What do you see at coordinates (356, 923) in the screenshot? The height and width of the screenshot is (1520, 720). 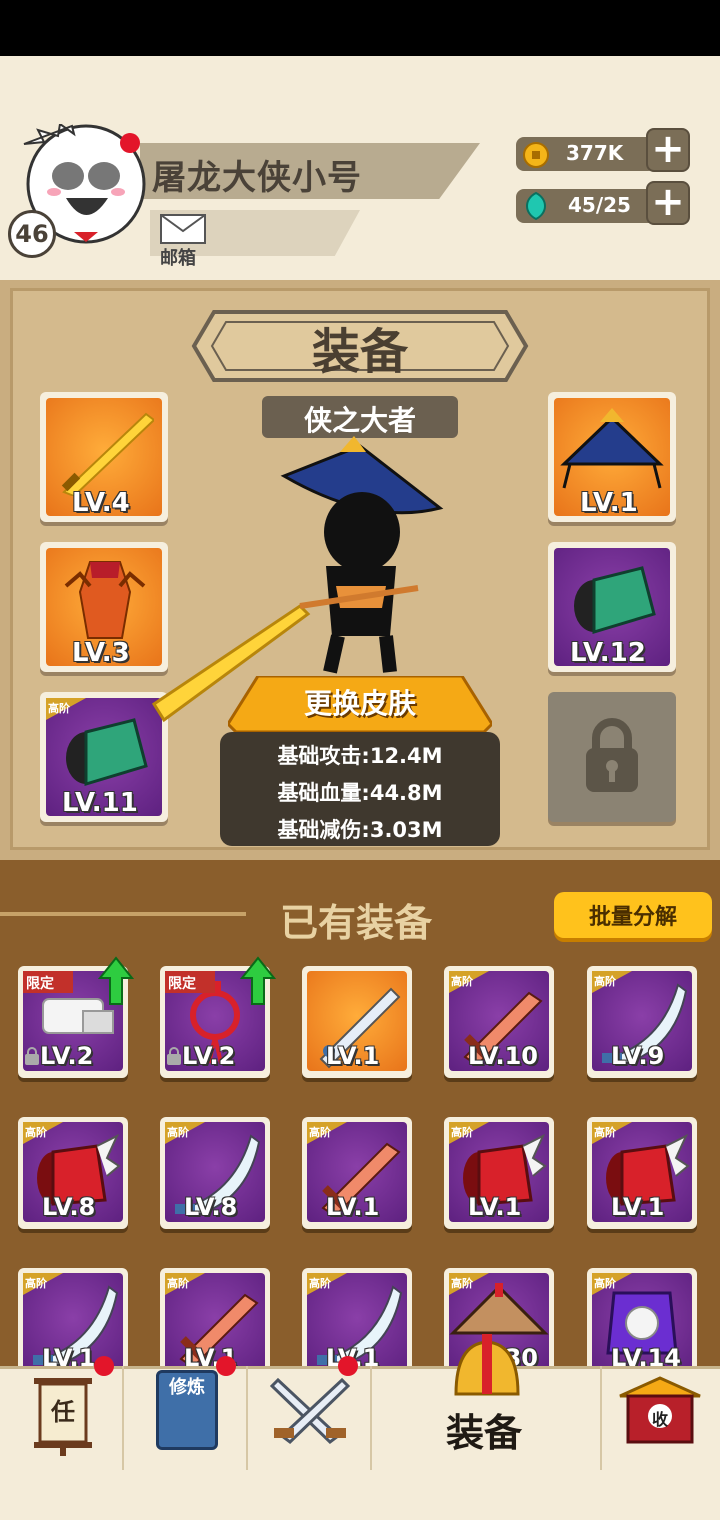 I see `owned-title: 已有装备` at bounding box center [356, 923].